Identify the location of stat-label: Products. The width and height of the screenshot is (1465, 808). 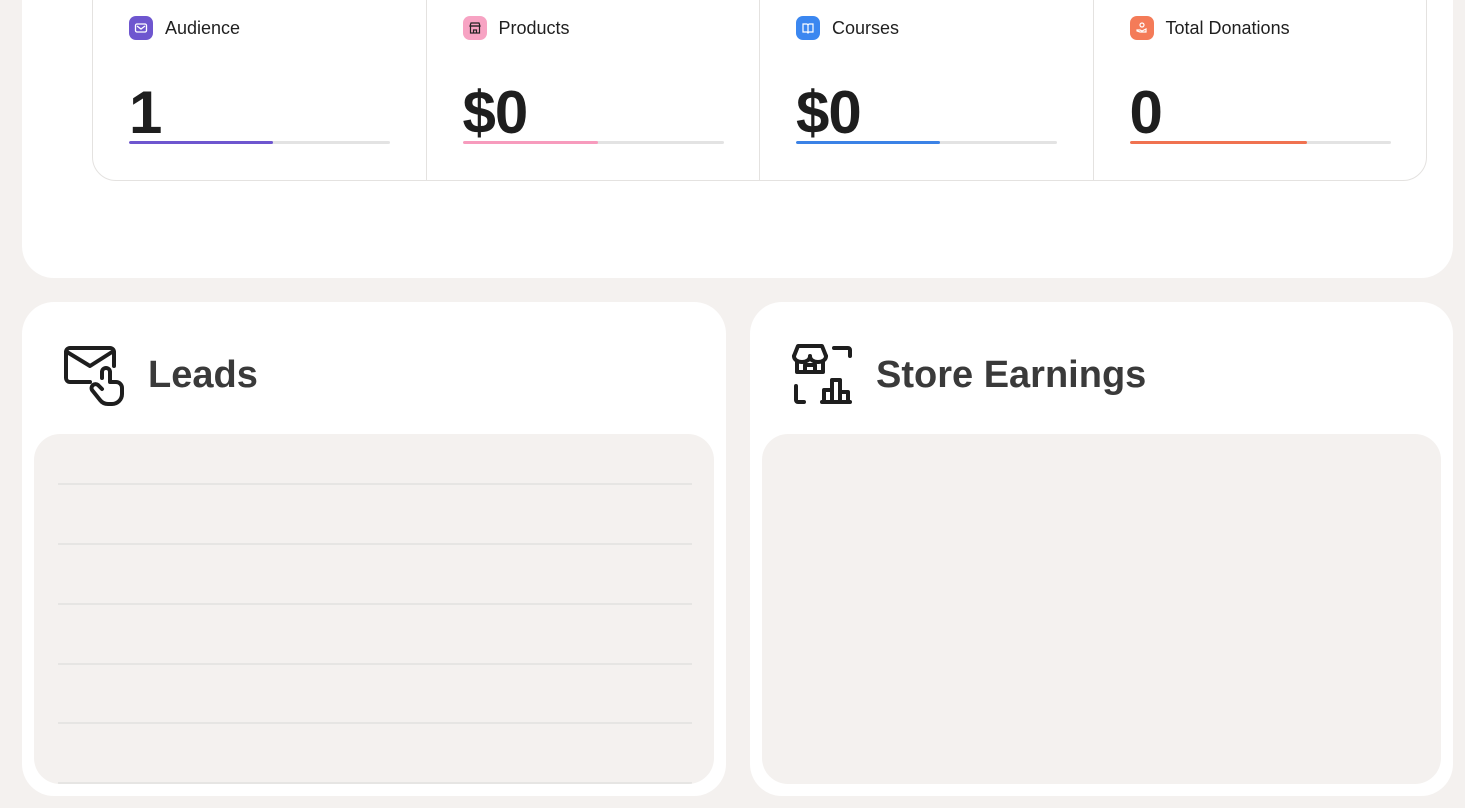
(534, 27).